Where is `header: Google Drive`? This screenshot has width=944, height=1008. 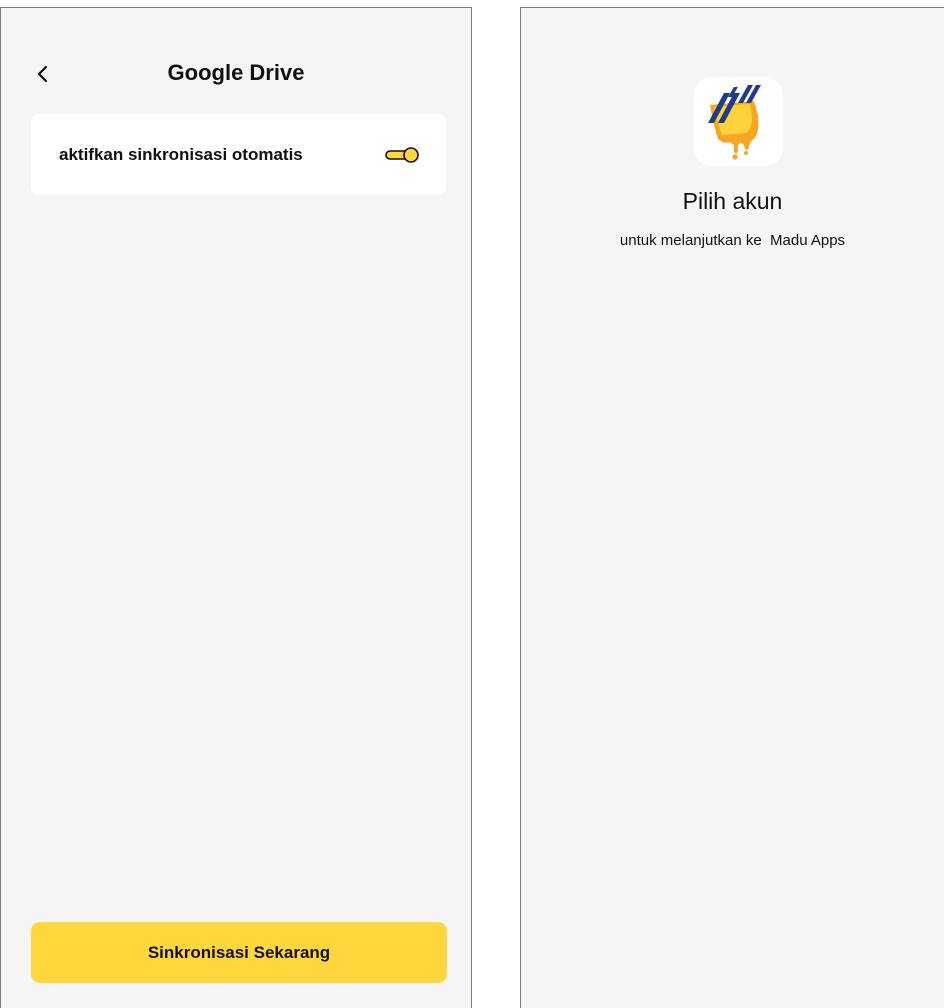 header: Google Drive is located at coordinates (236, 74).